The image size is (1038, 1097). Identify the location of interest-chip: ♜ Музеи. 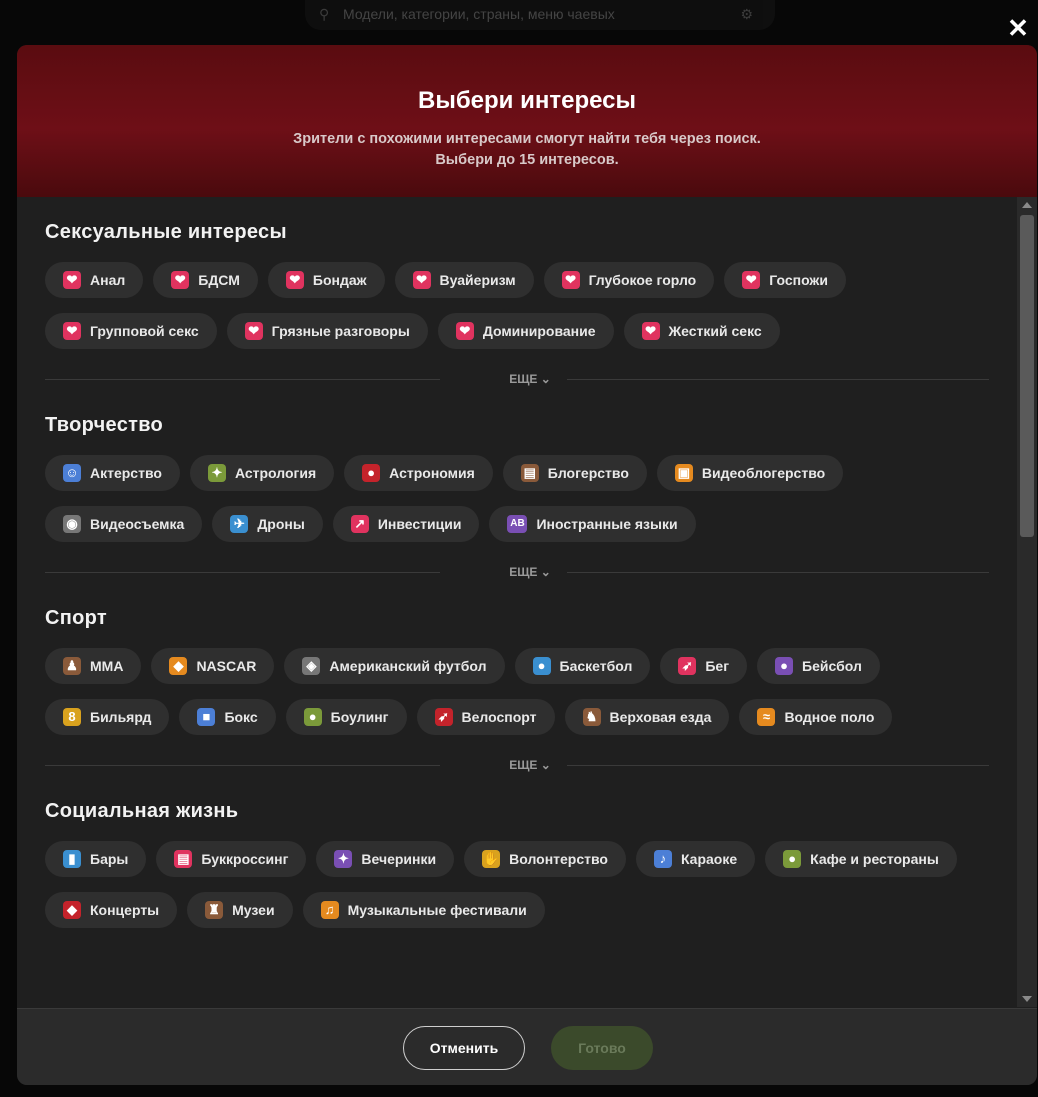
(240, 910).